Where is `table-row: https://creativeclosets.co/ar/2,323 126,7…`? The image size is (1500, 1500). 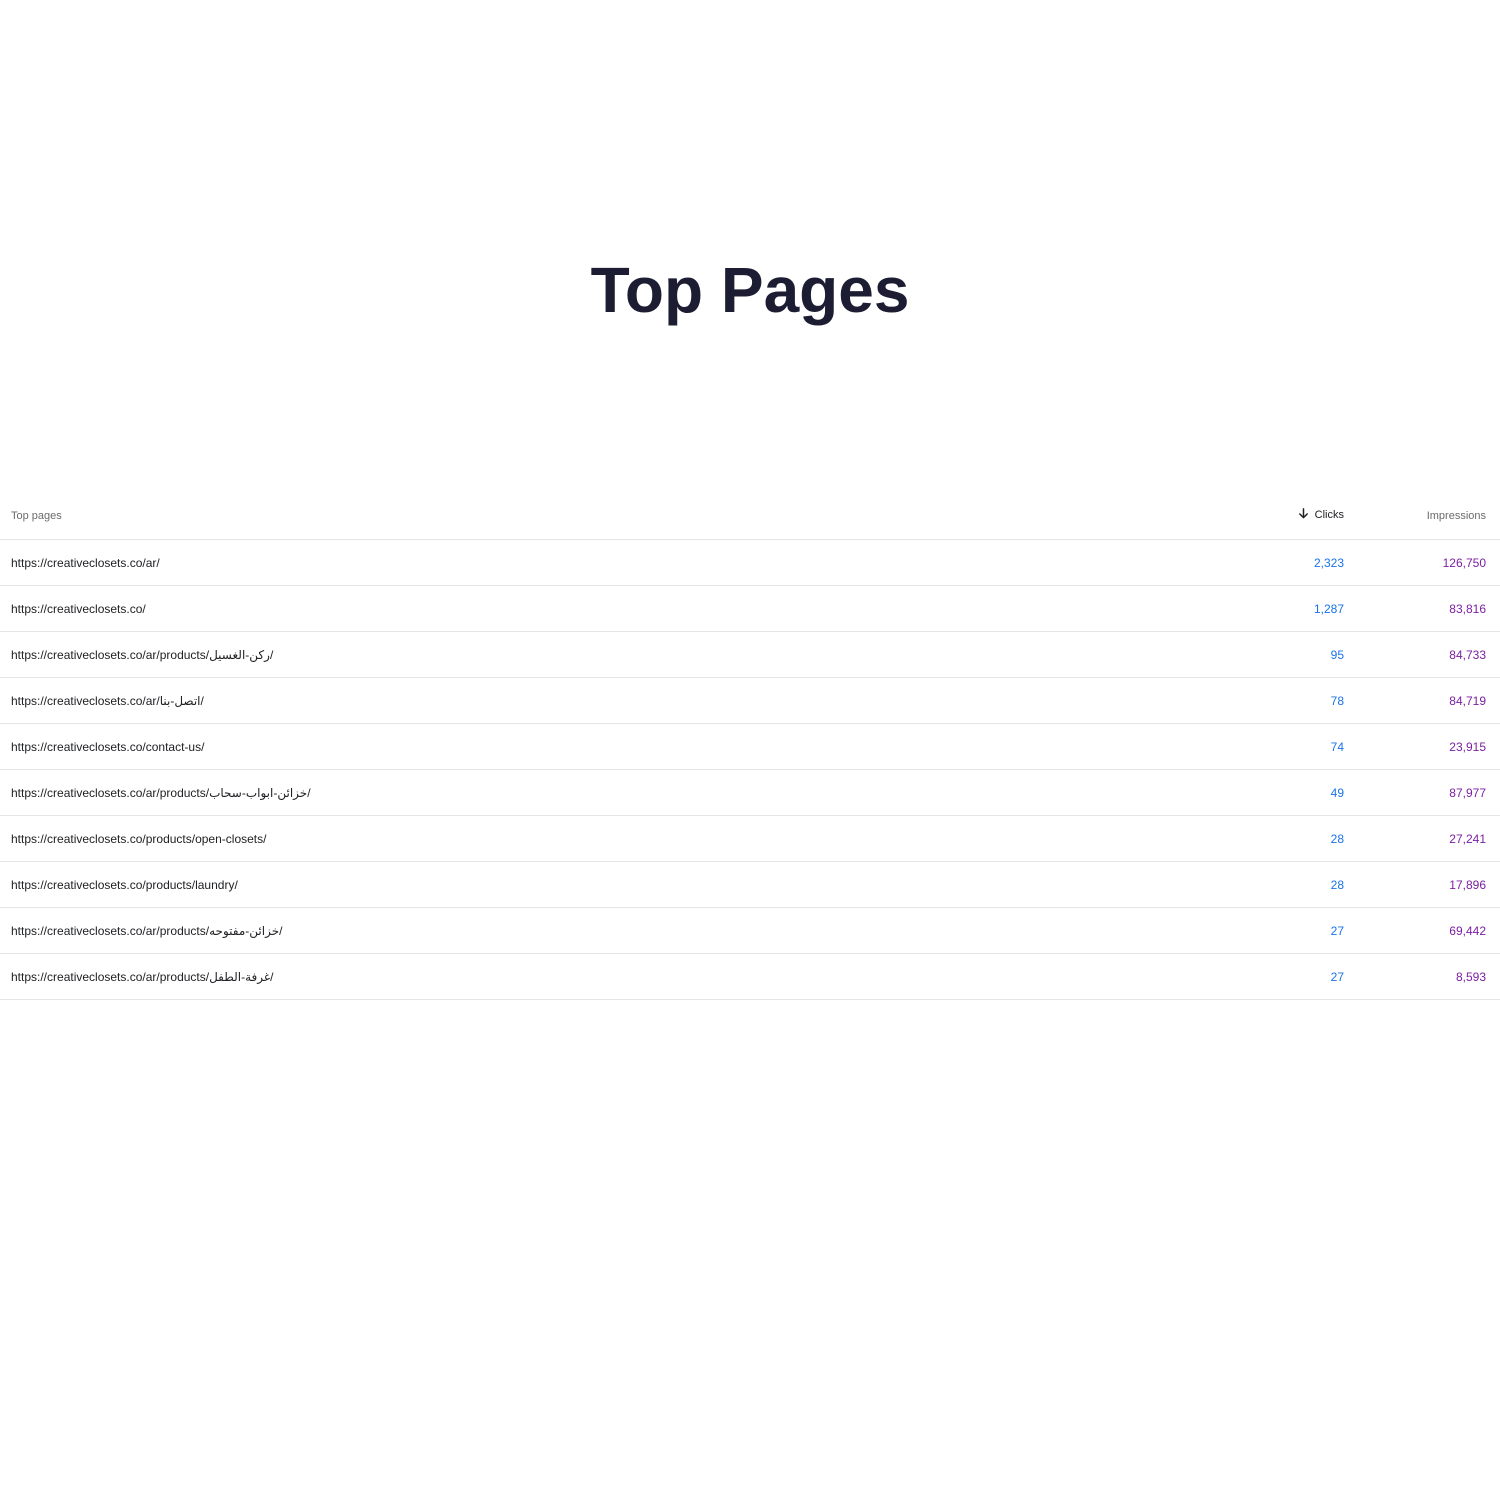
table-row: https://creativeclosets.co/ar/2,323 126,7… is located at coordinates (750, 562).